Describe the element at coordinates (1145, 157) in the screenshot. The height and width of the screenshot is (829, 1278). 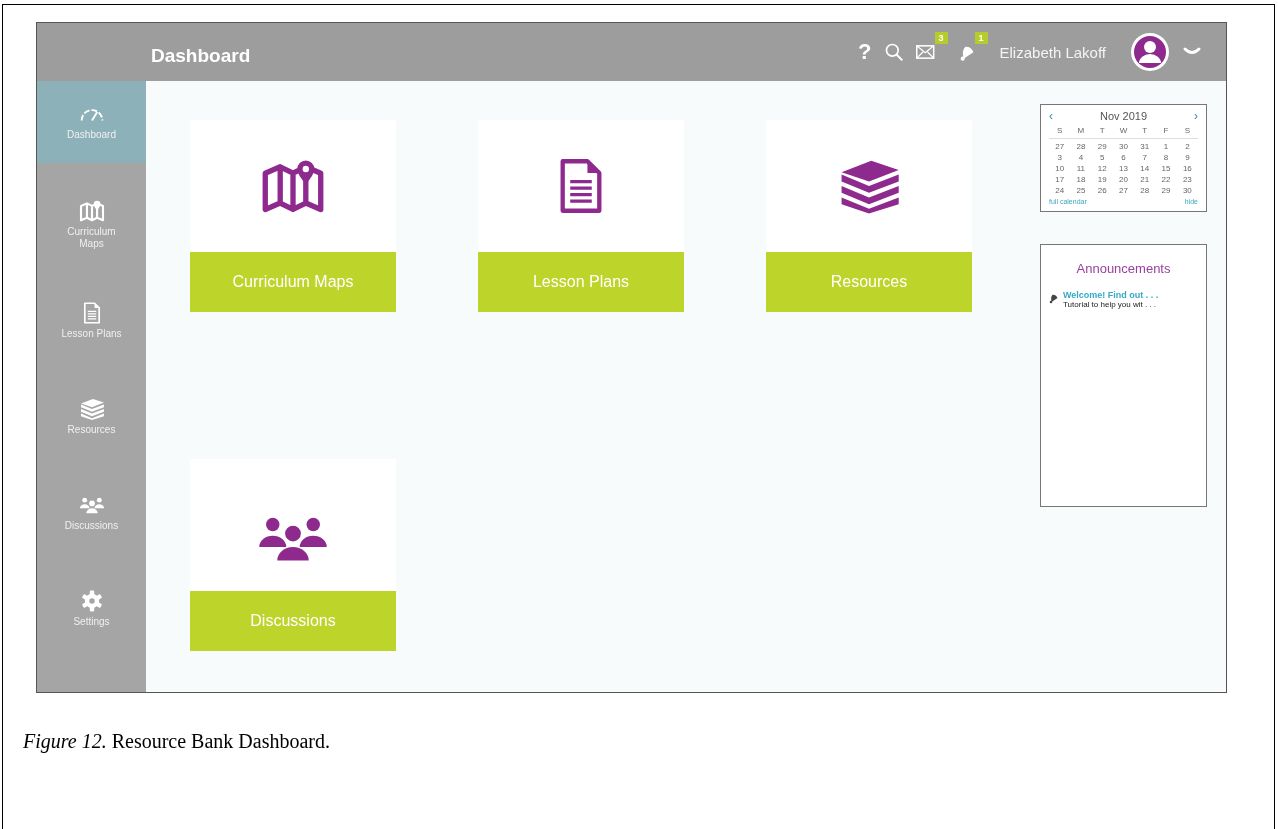
I see `calendar-day: 7` at that location.